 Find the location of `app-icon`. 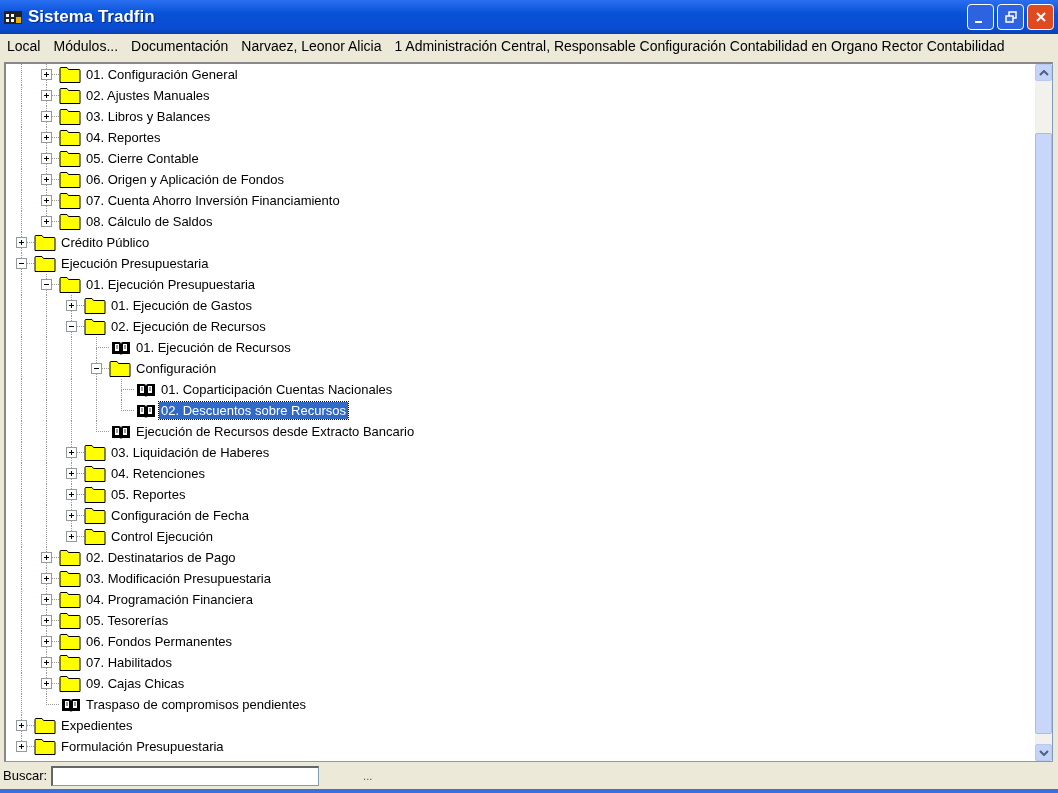

app-icon is located at coordinates (13, 17).